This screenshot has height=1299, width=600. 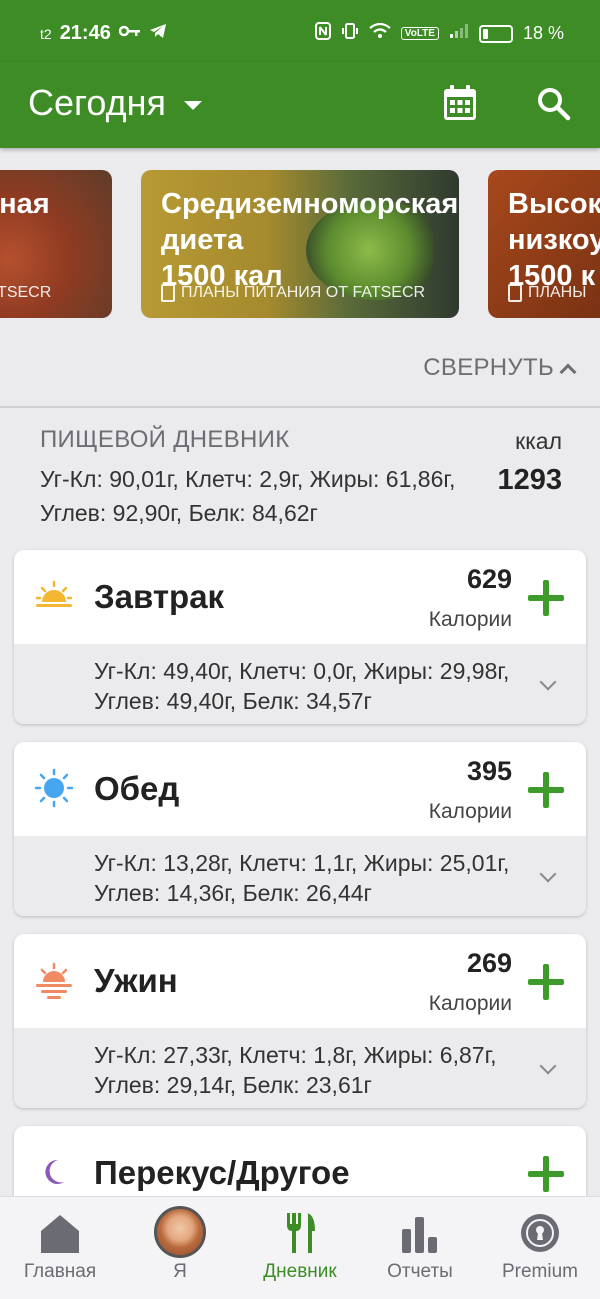 What do you see at coordinates (310, 204) in the screenshot?
I see `plan-title-line: Средиземноморская` at bounding box center [310, 204].